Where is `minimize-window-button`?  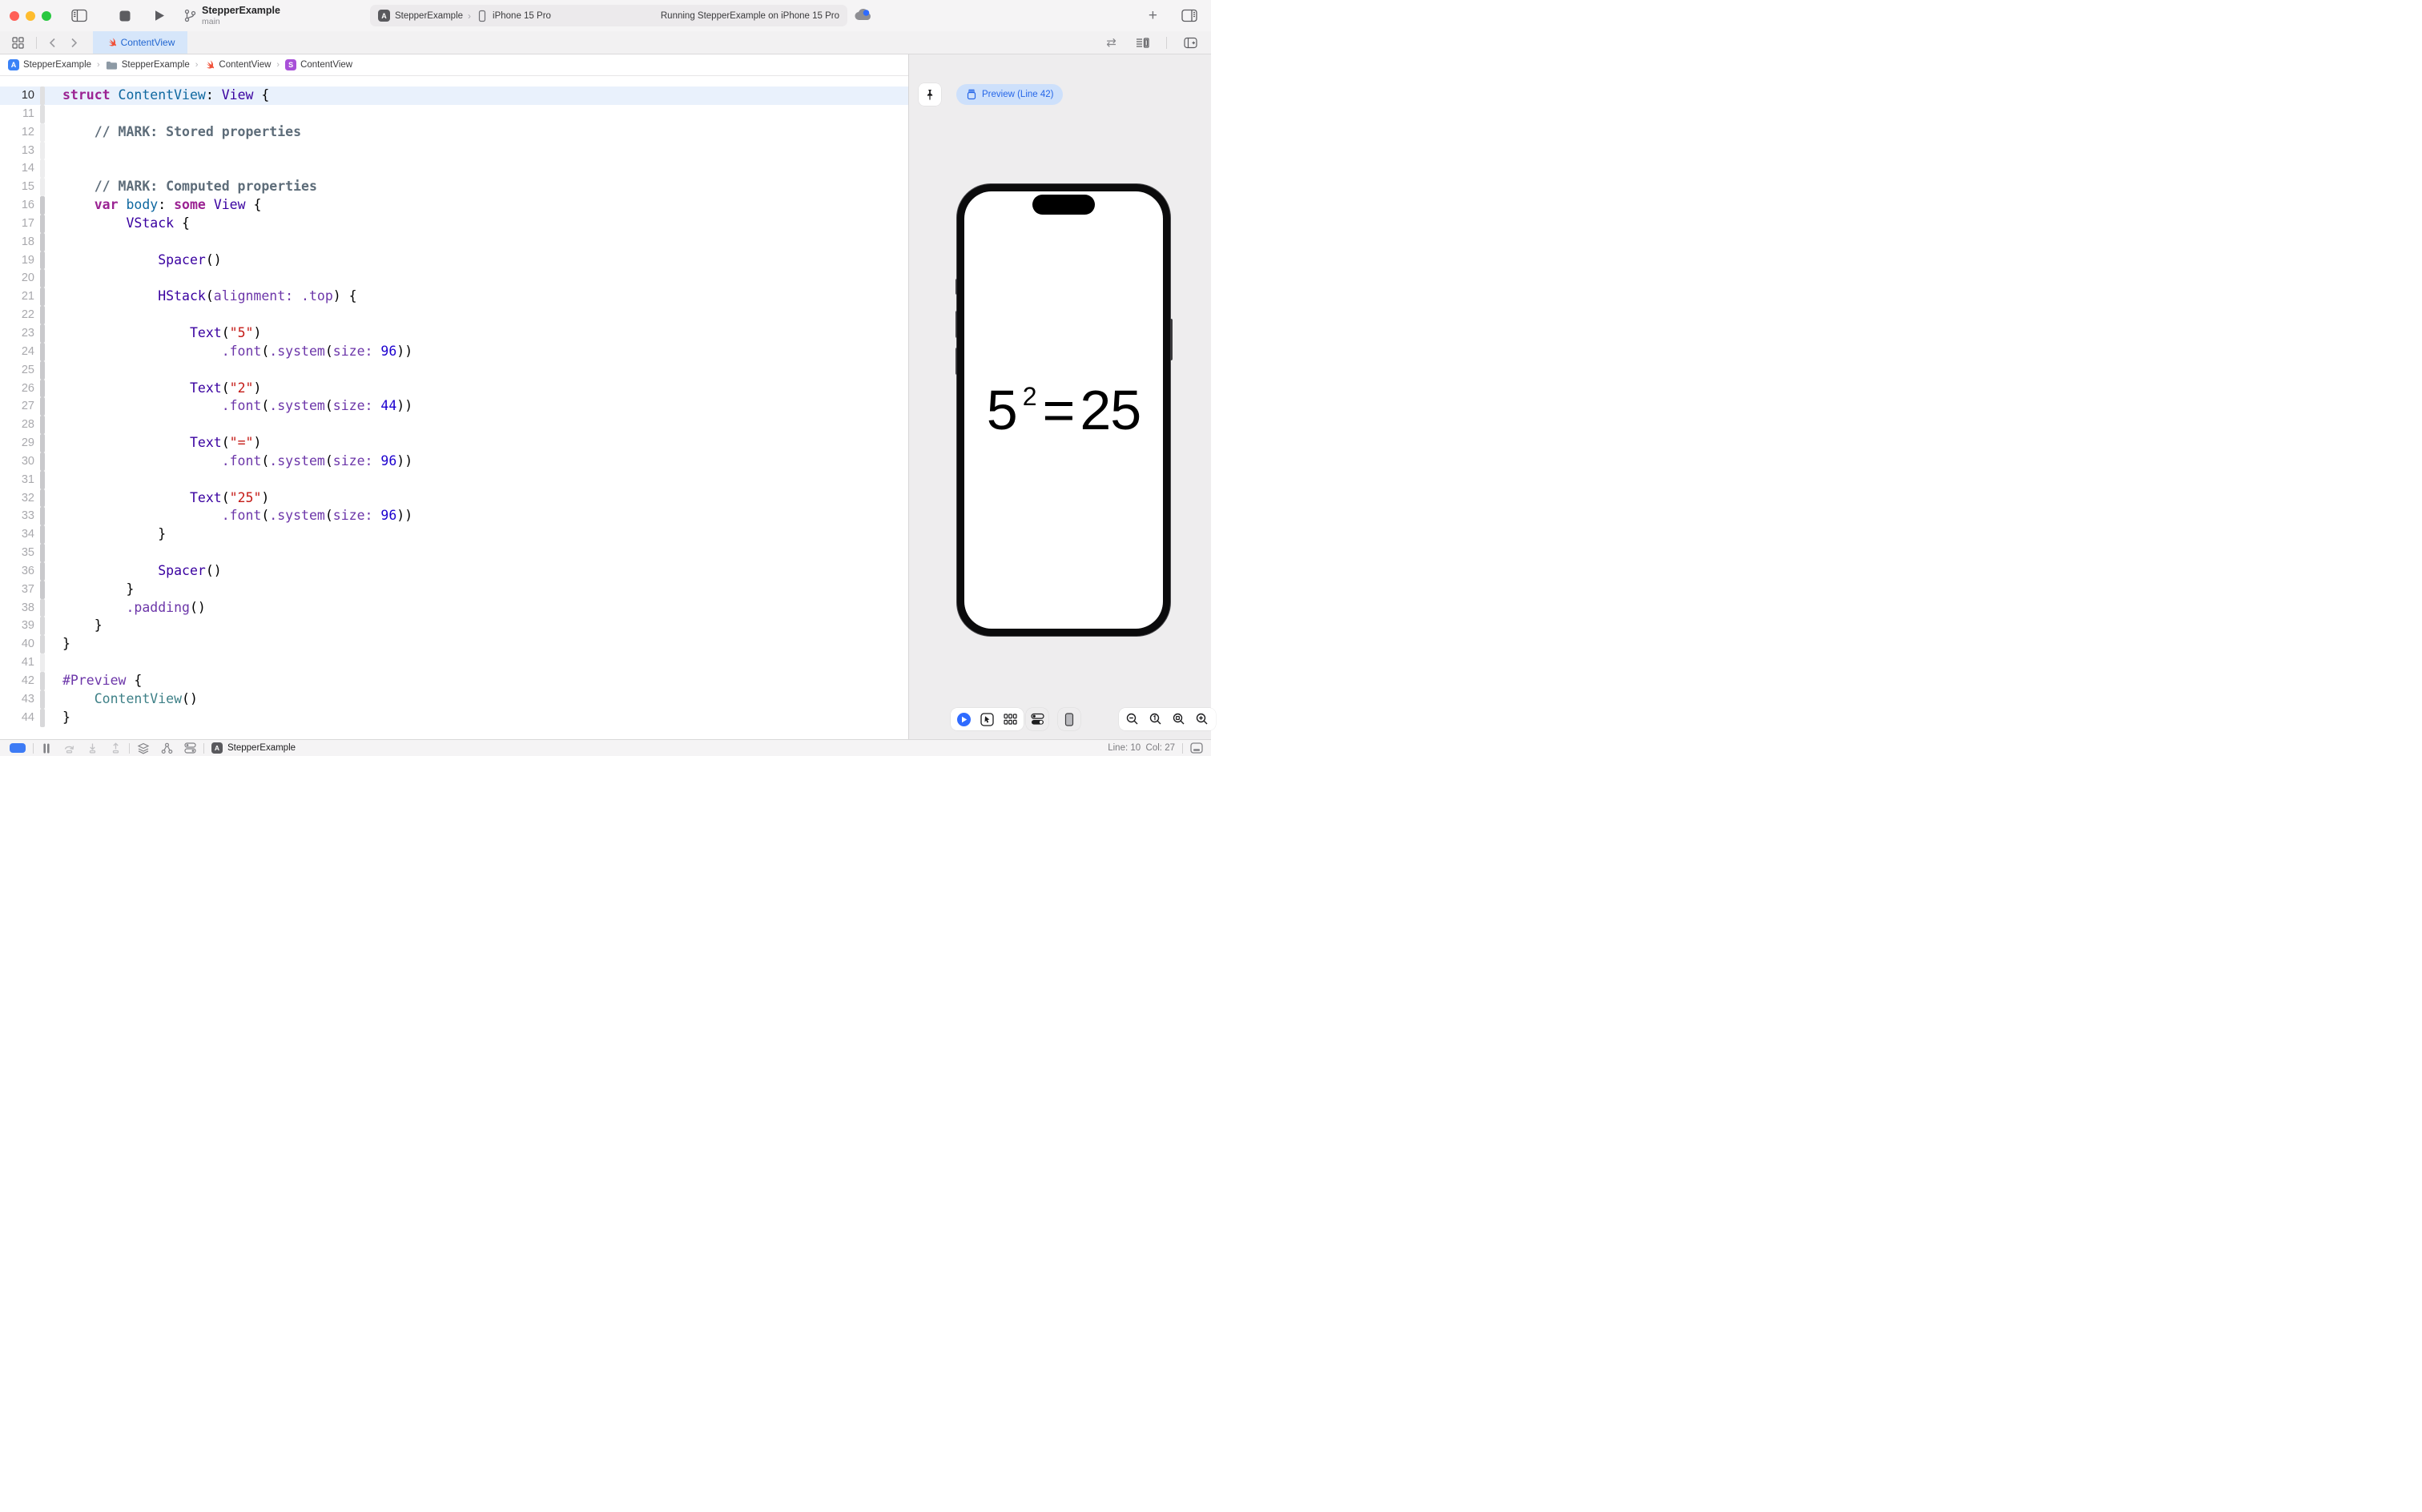 minimize-window-button is located at coordinates (31, 15).